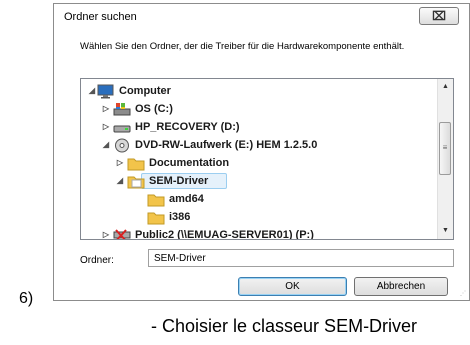 Image resolution: width=470 pixels, height=345 pixels. Describe the element at coordinates (187, 127) in the screenshot. I see `tree-item-label: HP_RECOVERY (D:)` at that location.